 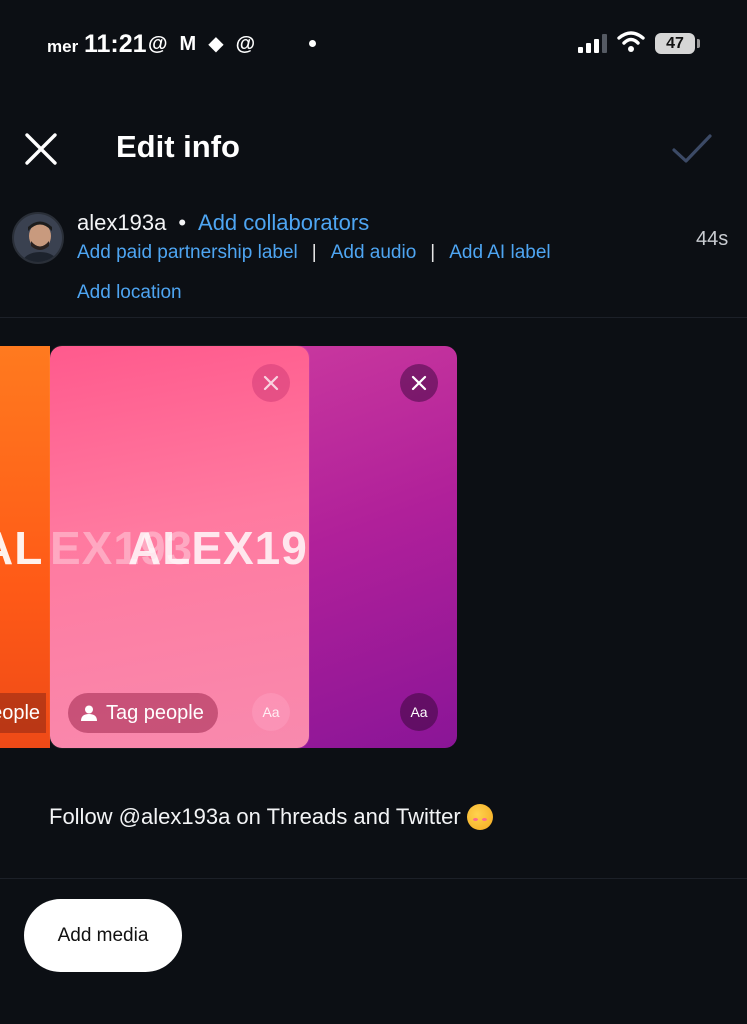 I want to click on diamond-icon: ◆, so click(x=216, y=44).